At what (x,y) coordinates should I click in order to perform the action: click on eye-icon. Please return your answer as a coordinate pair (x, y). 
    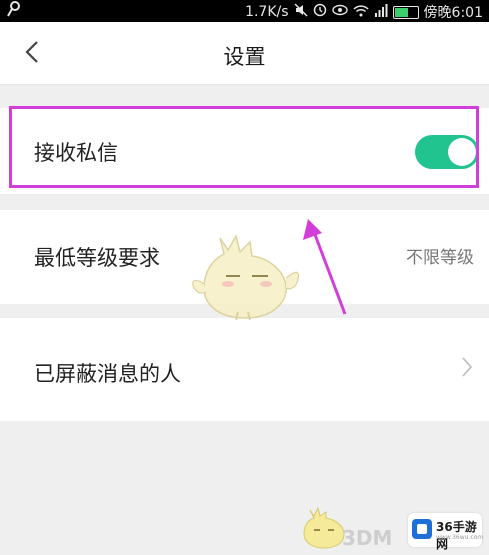
    Looking at the image, I should click on (339, 12).